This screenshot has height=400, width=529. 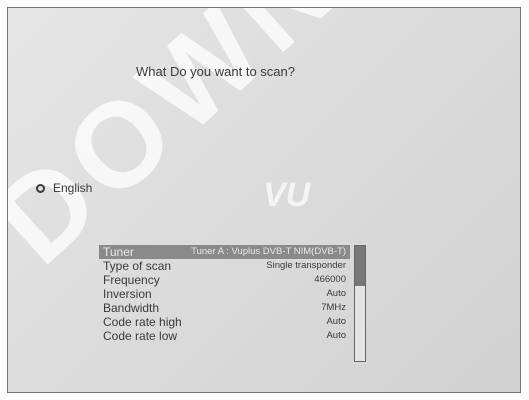 I want to click on setting-row-code-rate-high: Code rate high Auto, so click(x=224, y=322).